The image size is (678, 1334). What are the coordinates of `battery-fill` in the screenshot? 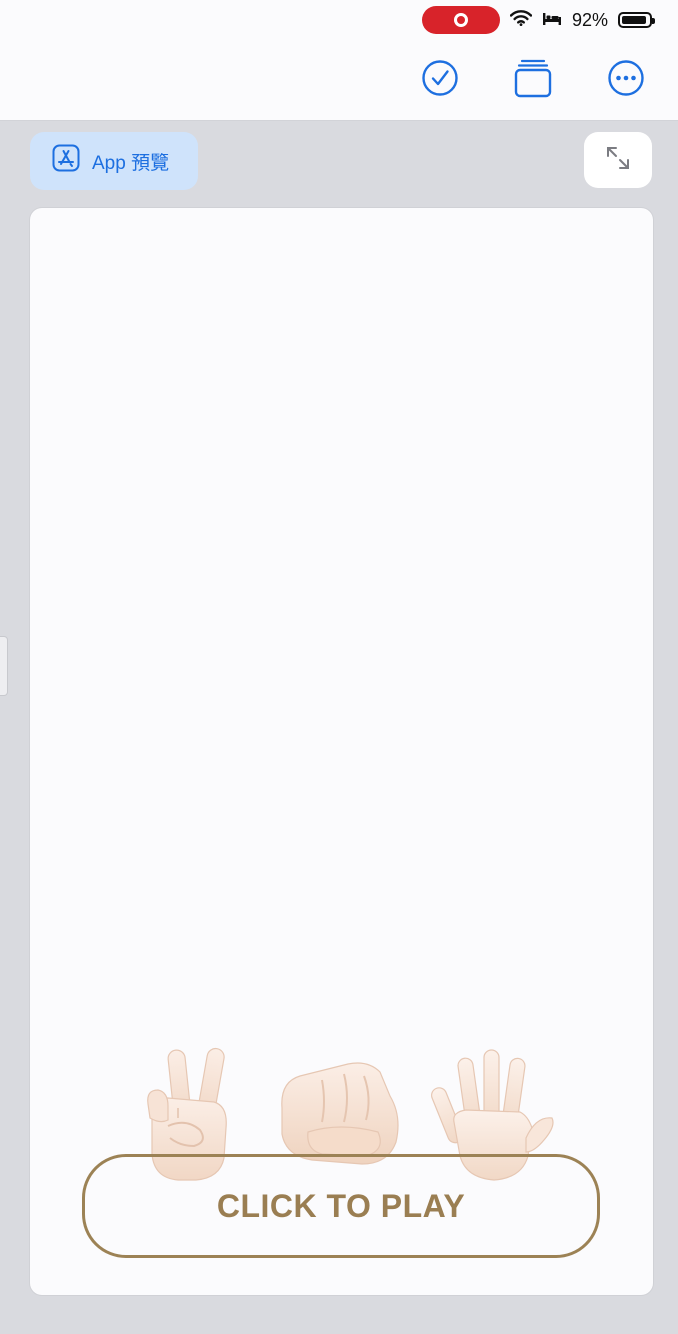 It's located at (634, 20).